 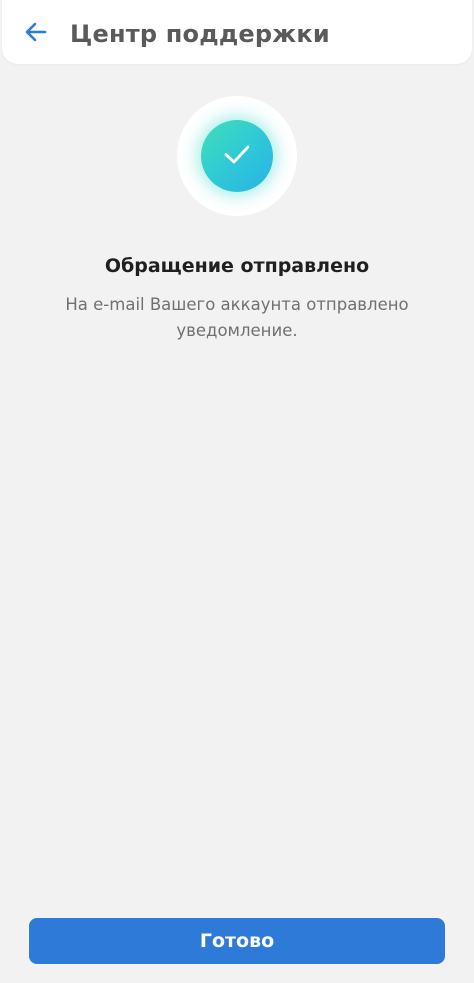 What do you see at coordinates (237, 941) in the screenshot?
I see `done-button: Готово` at bounding box center [237, 941].